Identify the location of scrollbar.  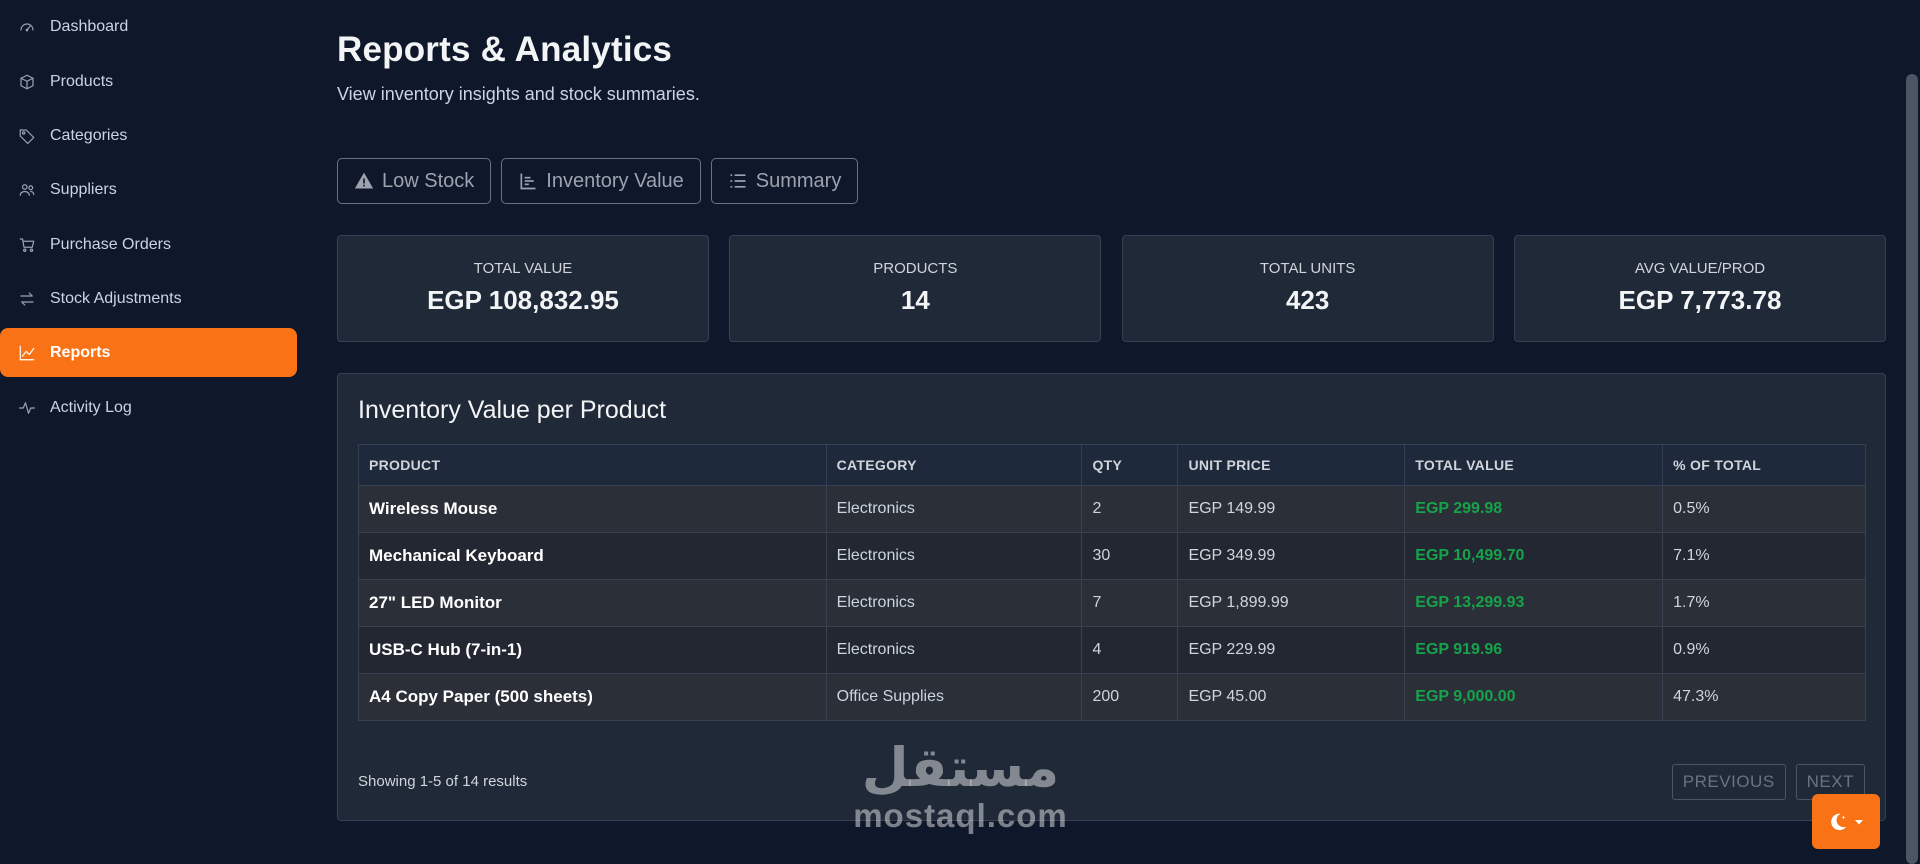
(1912, 432).